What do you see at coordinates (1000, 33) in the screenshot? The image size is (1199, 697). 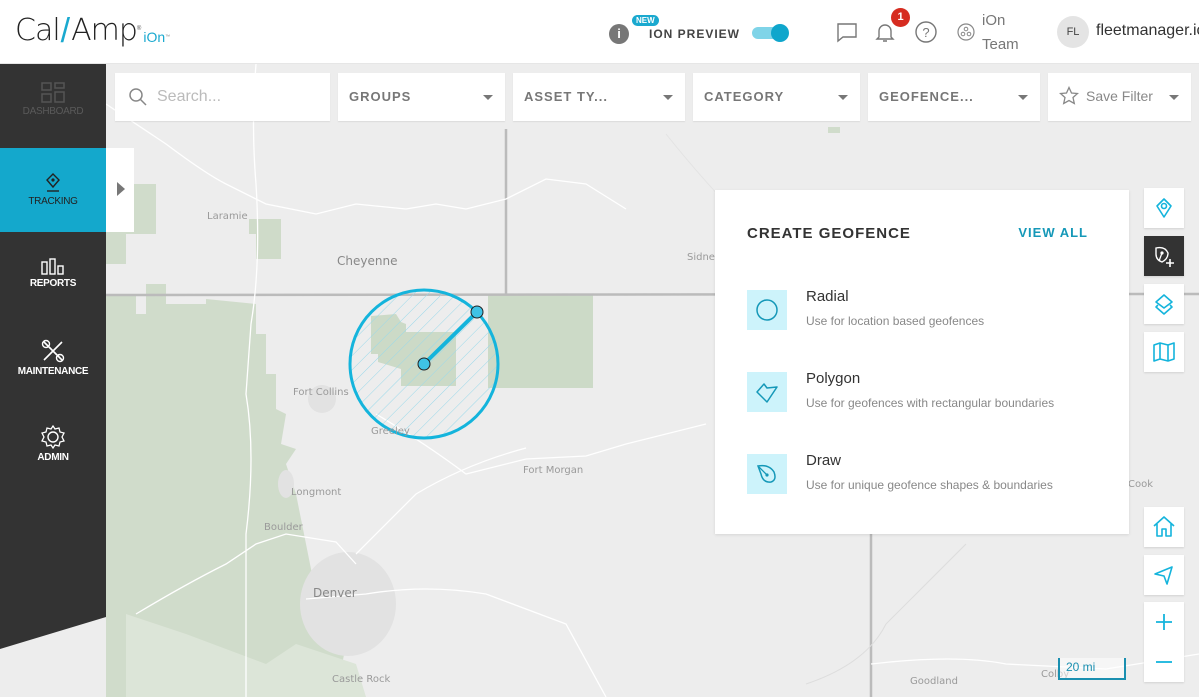 I see `team-selector: iOn Team` at bounding box center [1000, 33].